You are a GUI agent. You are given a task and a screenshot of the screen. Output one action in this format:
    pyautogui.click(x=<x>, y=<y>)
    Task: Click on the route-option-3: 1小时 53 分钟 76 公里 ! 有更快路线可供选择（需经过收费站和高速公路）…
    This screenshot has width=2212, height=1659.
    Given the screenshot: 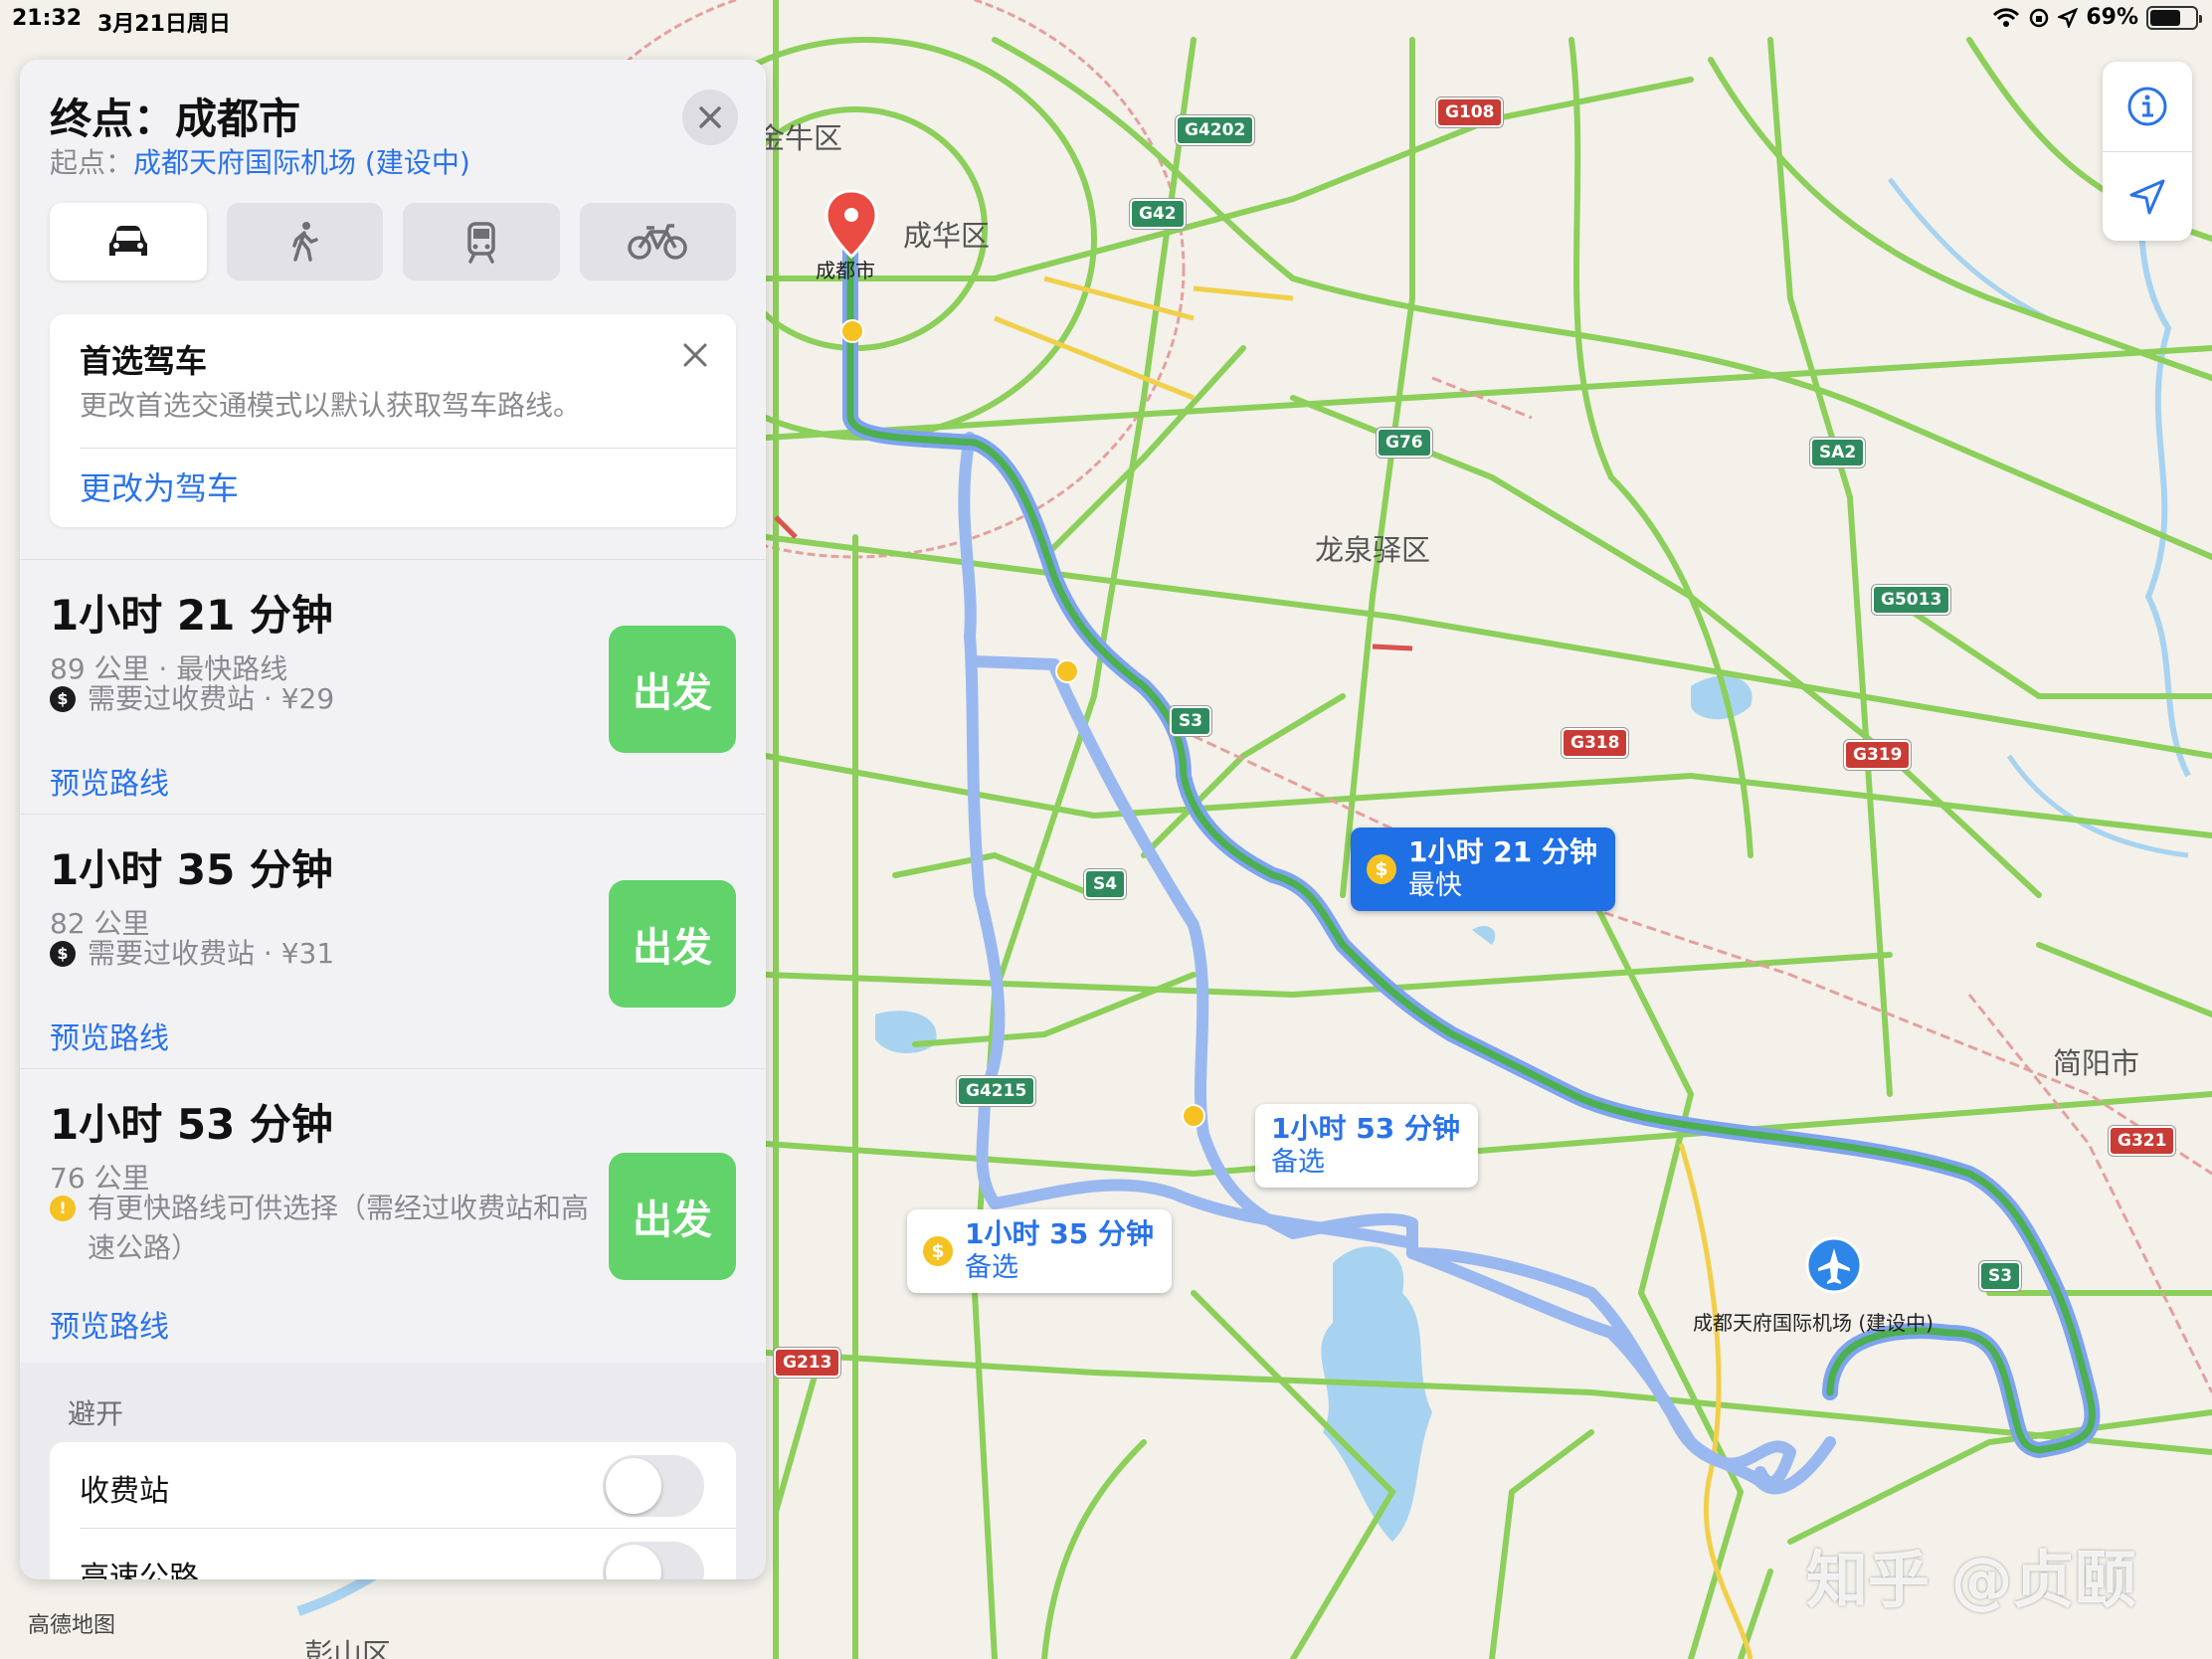 What is the action you would take?
    pyautogui.click(x=393, y=1215)
    